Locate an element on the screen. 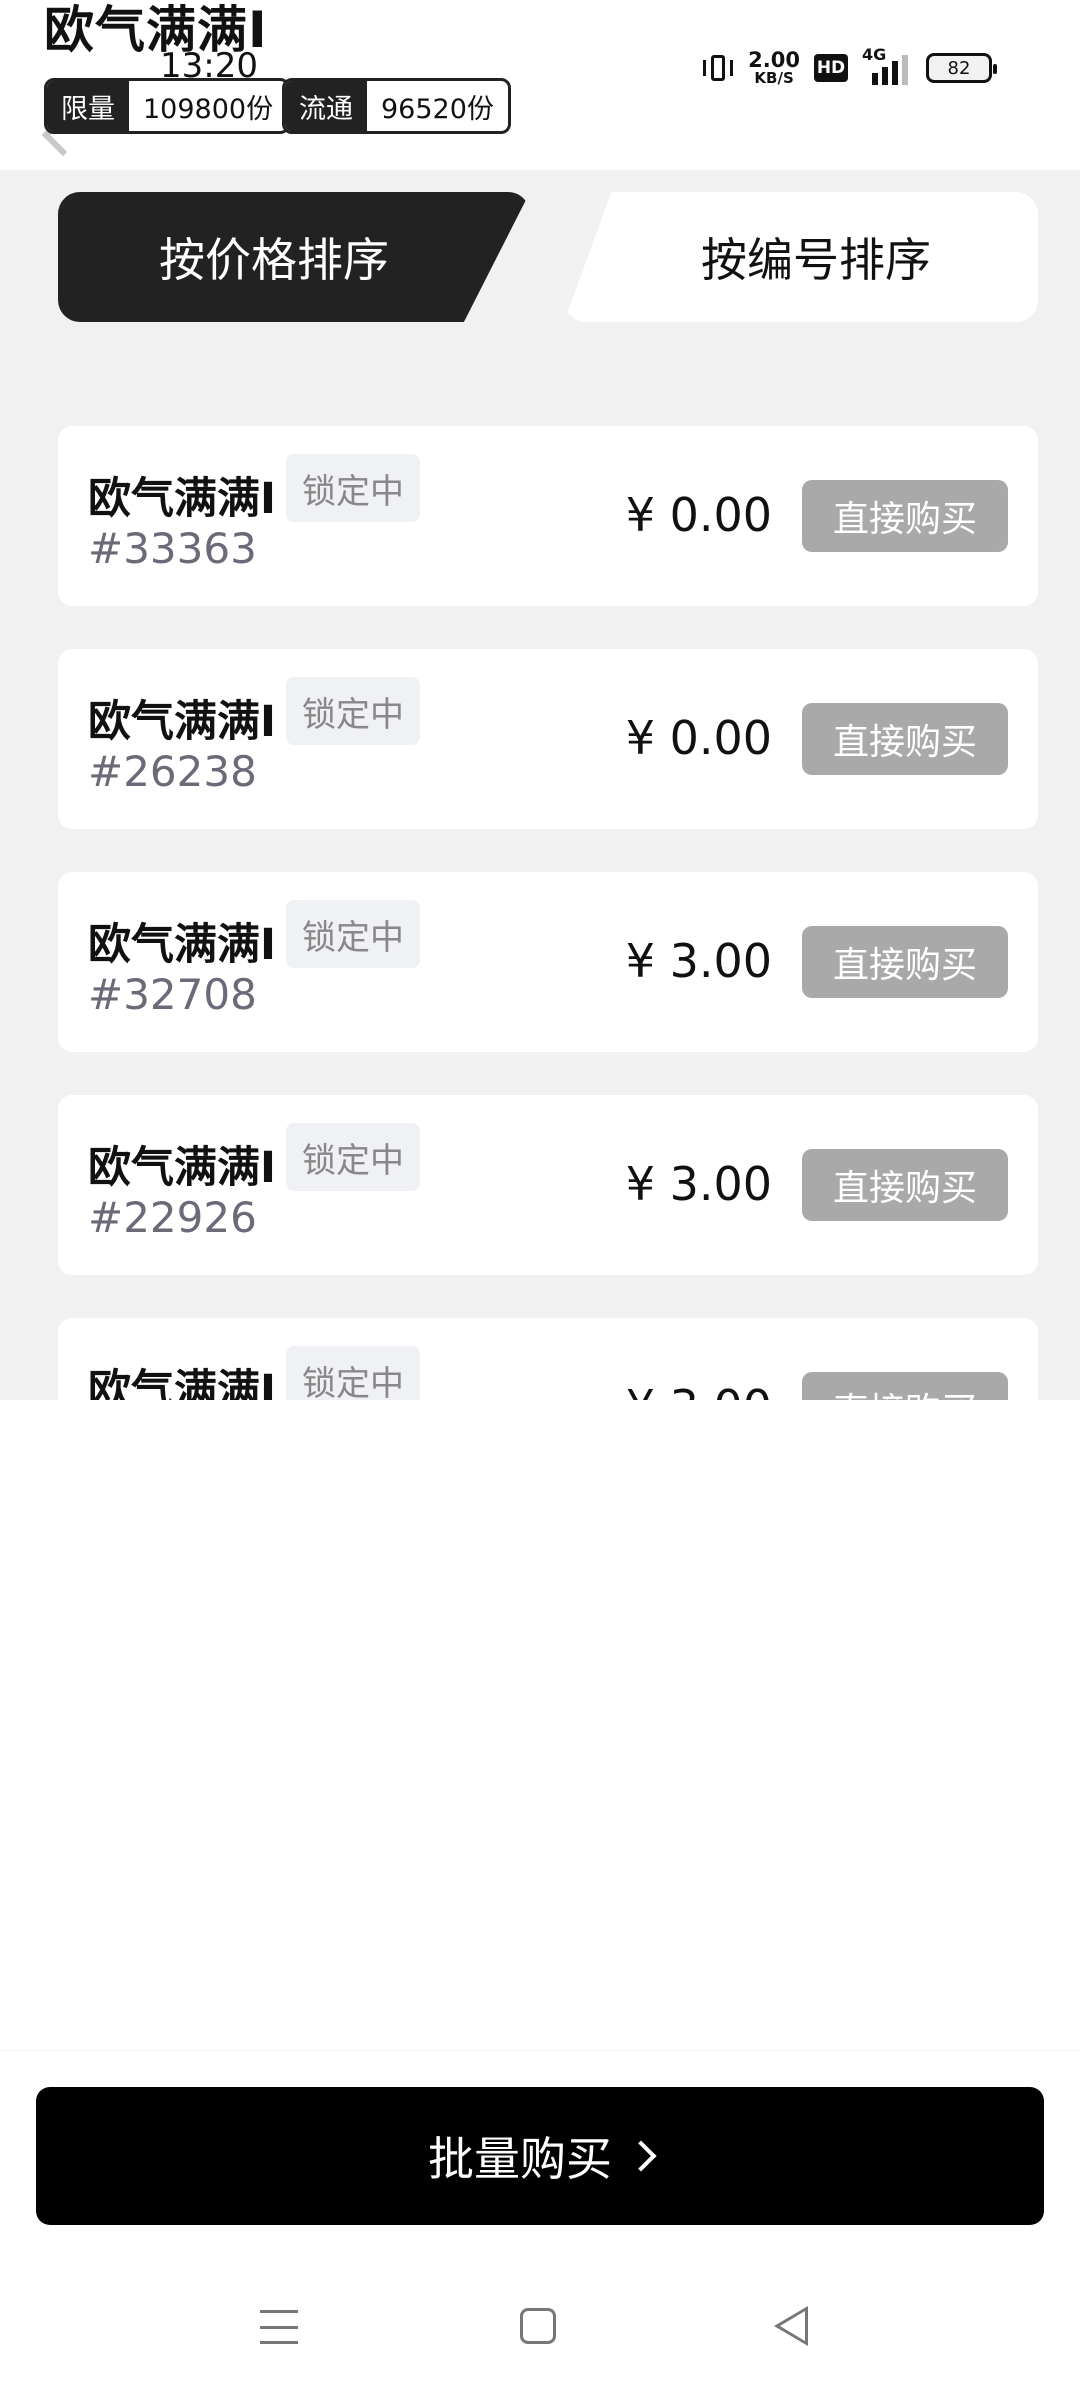  list-item: 欧气满满I 锁定中 ¥ 3.00 直接购买 is located at coordinates (548, 1359).